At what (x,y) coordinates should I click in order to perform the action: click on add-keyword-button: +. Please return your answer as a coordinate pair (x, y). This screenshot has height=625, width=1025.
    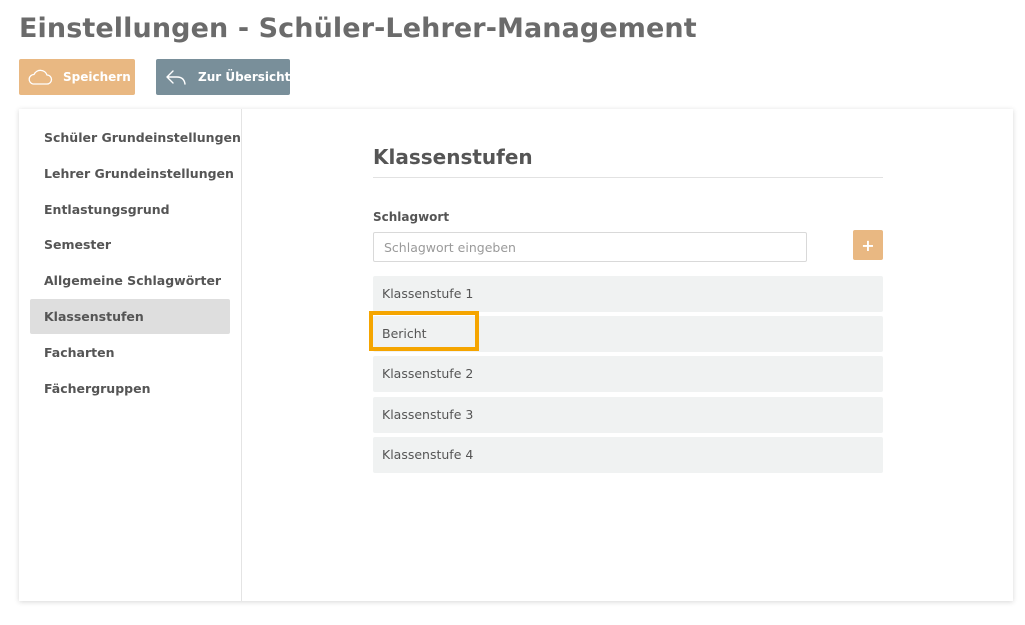
    Looking at the image, I should click on (868, 245).